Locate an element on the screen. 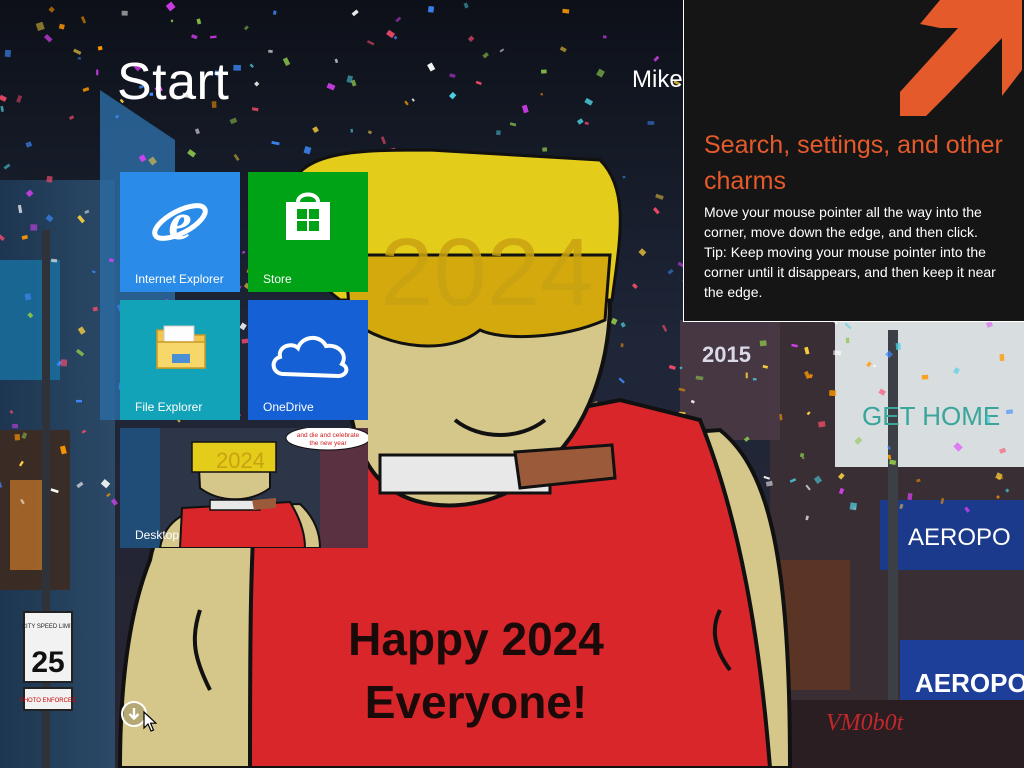 This screenshot has width=1024, height=768. tile-label: Internet Explorer is located at coordinates (179, 279).